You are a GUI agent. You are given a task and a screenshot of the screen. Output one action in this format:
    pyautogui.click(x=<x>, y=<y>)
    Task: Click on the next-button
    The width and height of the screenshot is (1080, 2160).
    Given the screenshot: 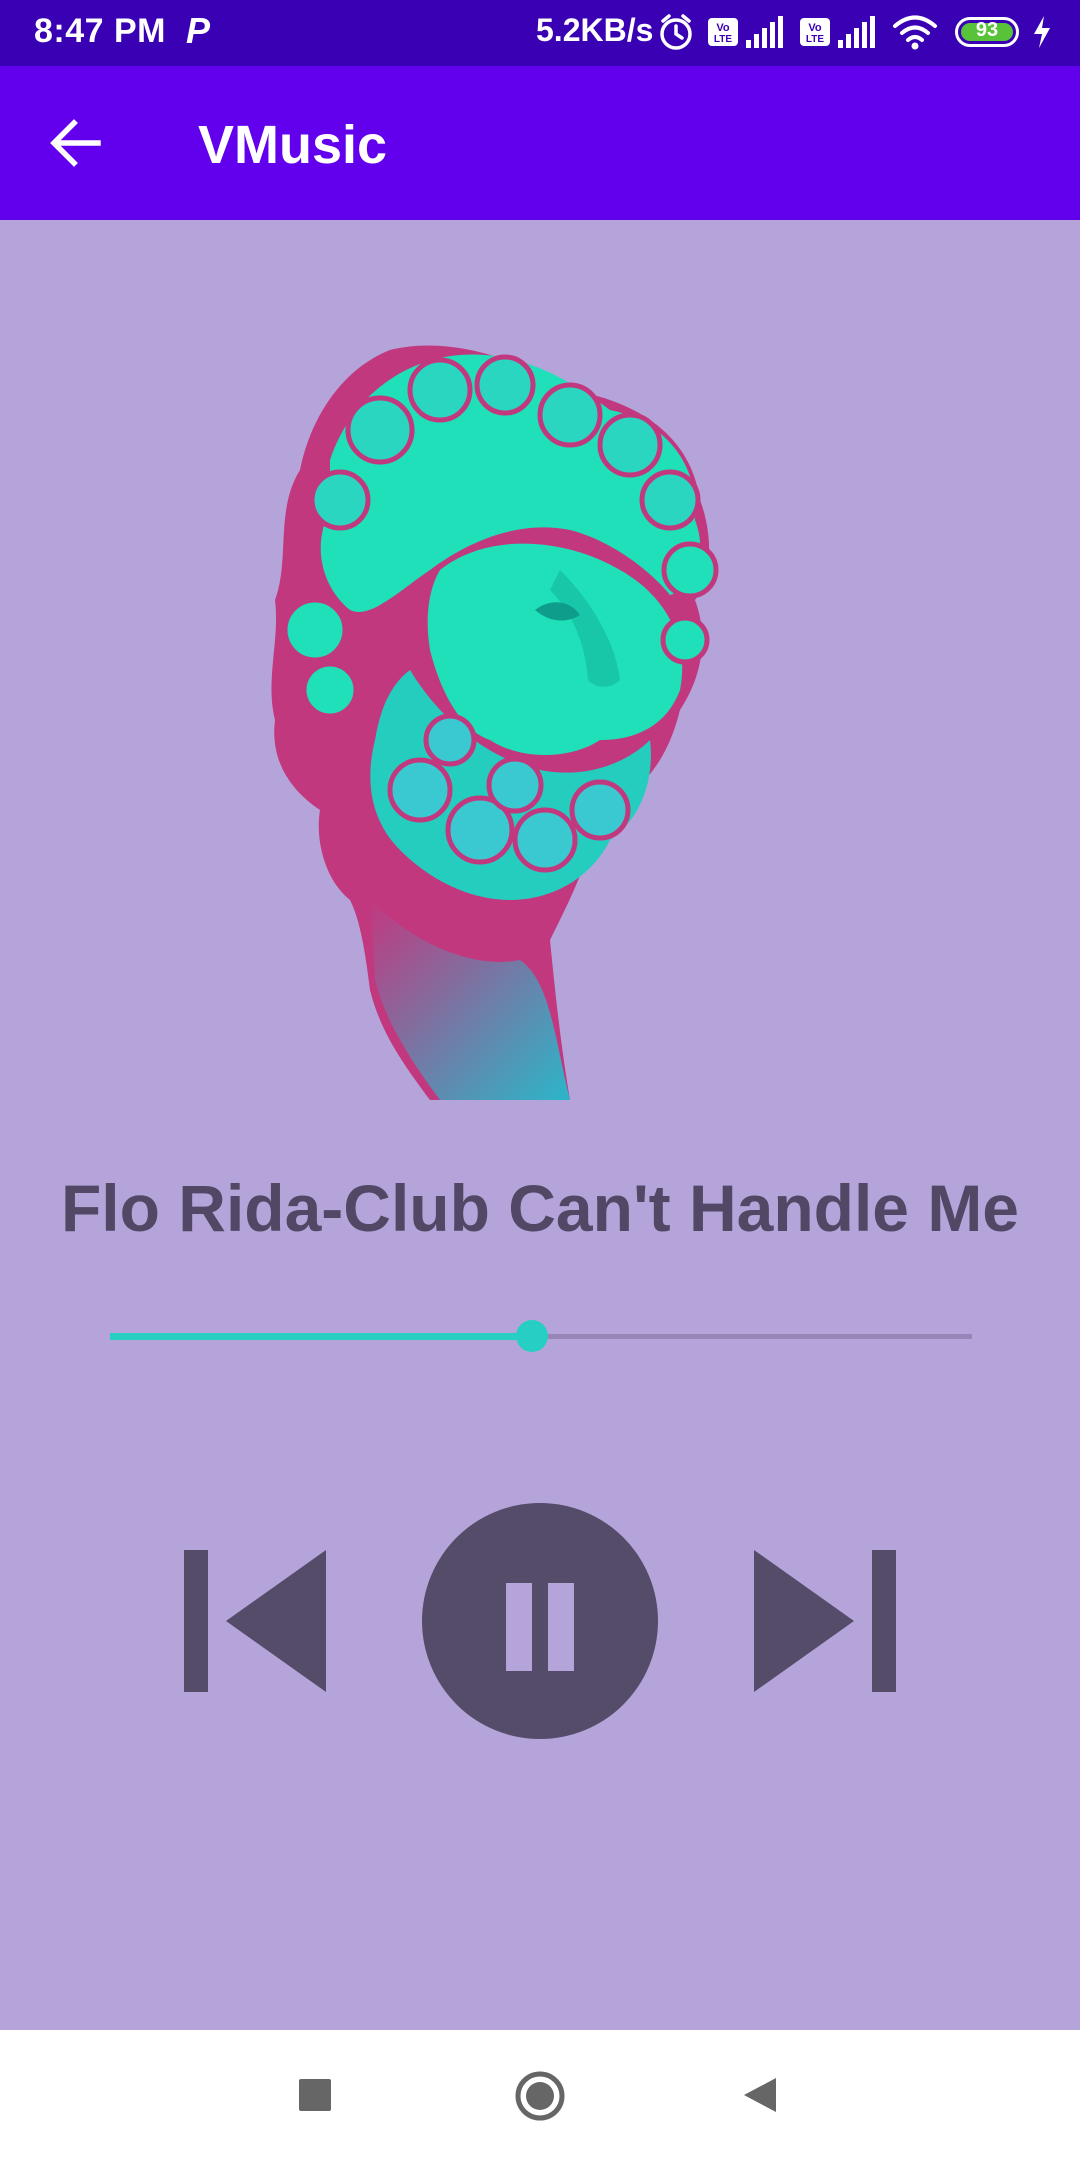 What is the action you would take?
    pyautogui.click(x=825, y=1621)
    